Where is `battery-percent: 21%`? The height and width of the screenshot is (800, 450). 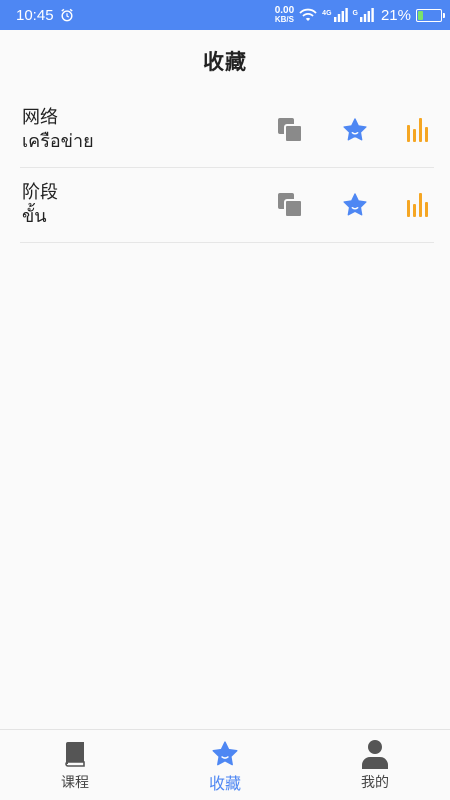 battery-percent: 21% is located at coordinates (395, 15).